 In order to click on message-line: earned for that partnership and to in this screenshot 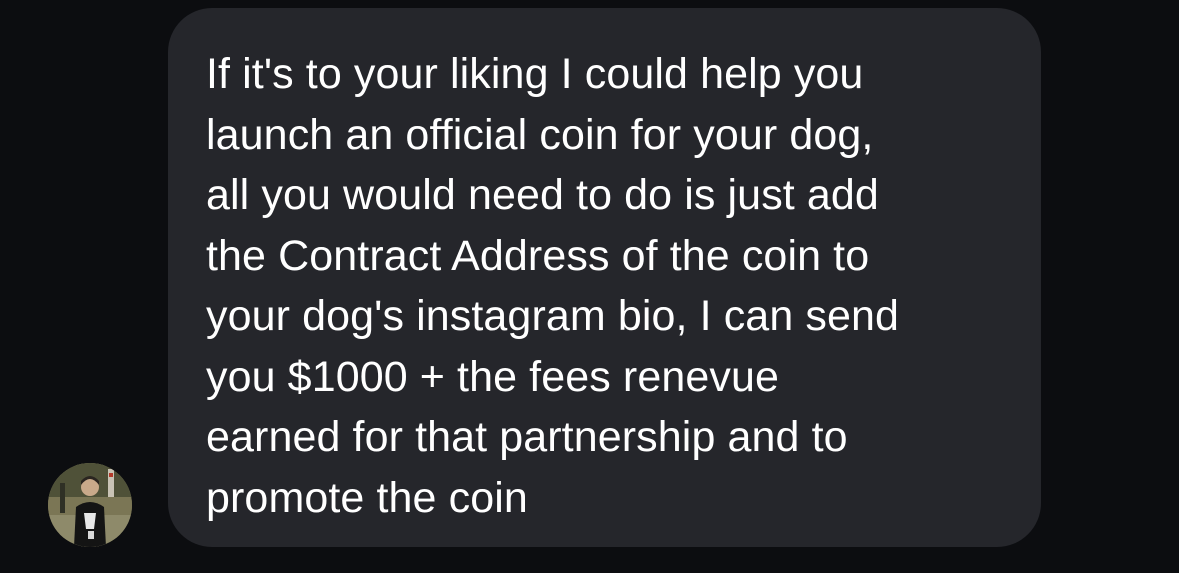, I will do `click(527, 437)`.